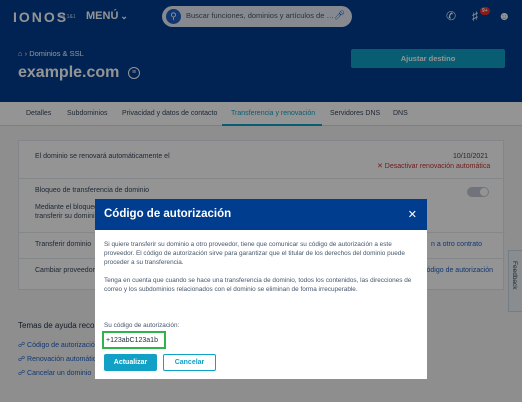 The height and width of the screenshot is (402, 522). Describe the element at coordinates (142, 325) in the screenshot. I see `auth-code-label: Su código de autorización:` at that location.